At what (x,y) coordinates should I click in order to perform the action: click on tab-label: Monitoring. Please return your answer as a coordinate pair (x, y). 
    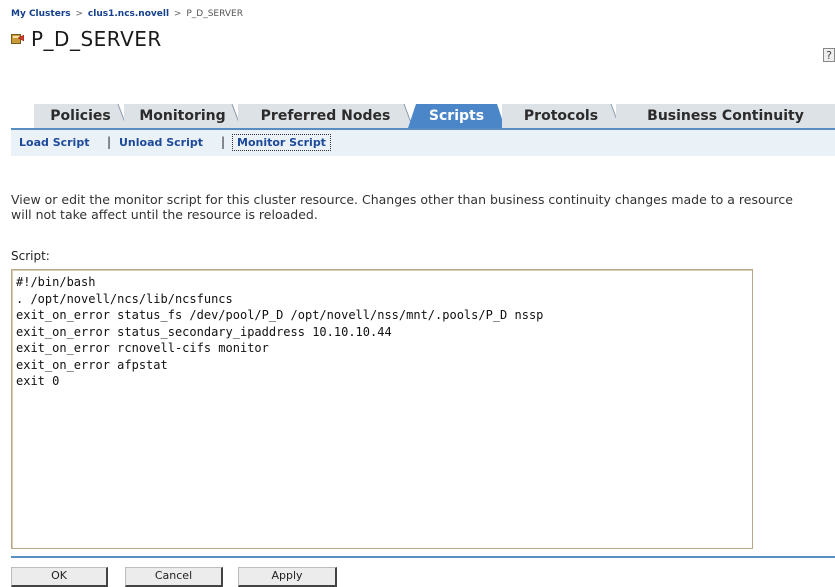
    Looking at the image, I should click on (182, 116).